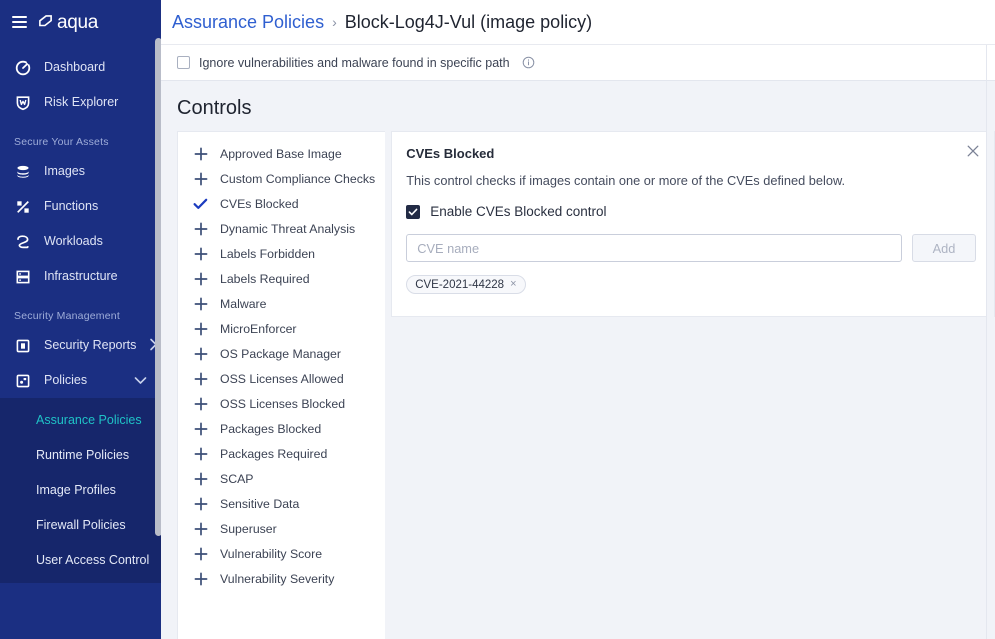 Image resolution: width=995 pixels, height=639 pixels. I want to click on sidebar-item-workloads: Workloads, so click(80, 241).